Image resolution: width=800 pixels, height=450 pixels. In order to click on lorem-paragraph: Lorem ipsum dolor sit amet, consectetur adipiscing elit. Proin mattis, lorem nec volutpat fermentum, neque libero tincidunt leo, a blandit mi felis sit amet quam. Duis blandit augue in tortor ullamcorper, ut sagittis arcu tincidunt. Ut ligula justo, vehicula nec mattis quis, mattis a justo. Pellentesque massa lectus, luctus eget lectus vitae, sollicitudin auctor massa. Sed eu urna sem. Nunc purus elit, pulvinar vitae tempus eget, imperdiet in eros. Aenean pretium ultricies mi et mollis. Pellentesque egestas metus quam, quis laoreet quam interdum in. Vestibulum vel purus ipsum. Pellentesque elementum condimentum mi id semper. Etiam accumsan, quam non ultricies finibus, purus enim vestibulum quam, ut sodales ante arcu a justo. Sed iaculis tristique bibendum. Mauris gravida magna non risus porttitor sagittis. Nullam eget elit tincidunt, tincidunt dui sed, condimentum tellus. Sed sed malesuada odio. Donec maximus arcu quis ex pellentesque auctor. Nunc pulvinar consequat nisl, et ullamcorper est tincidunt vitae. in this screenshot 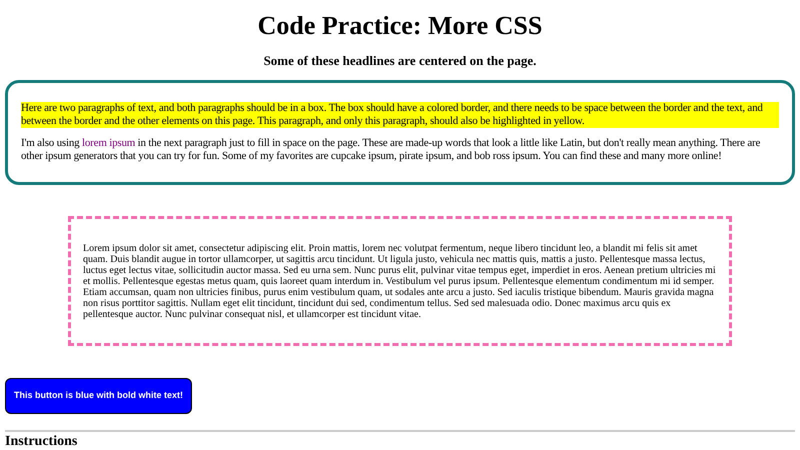, I will do `click(400, 281)`.